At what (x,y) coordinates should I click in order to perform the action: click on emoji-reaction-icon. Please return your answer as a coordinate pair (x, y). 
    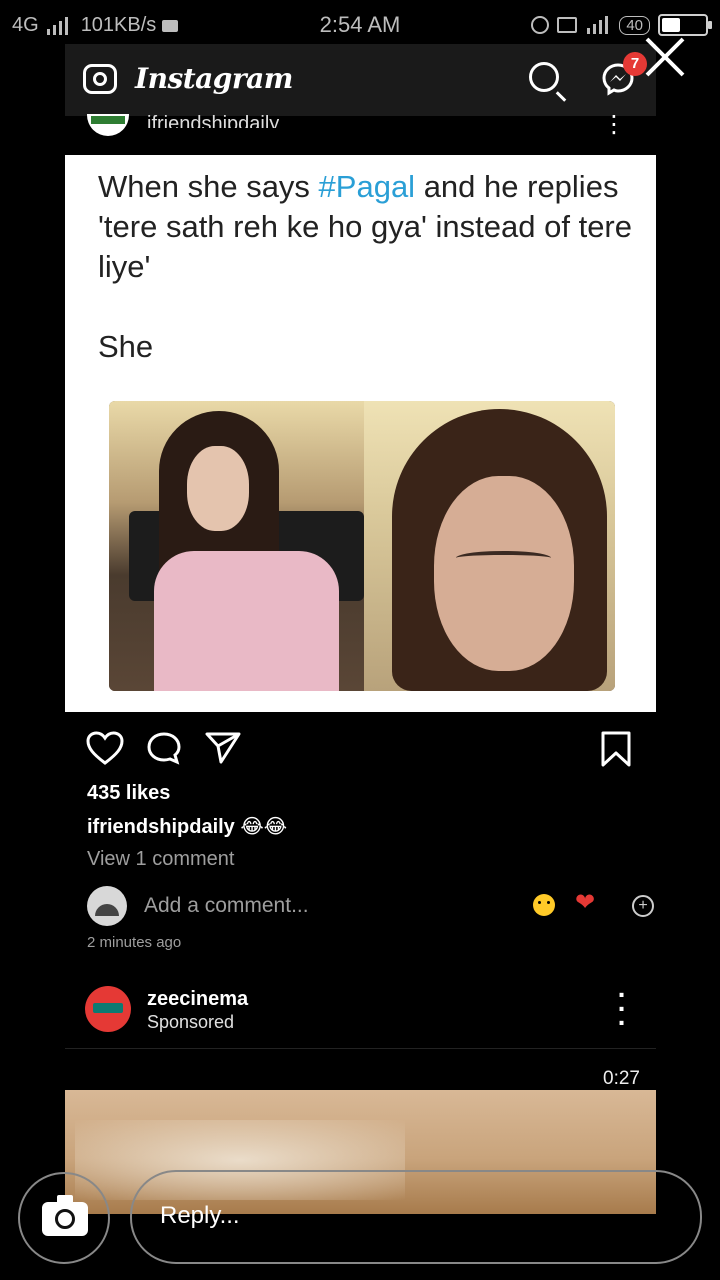
    Looking at the image, I should click on (544, 905).